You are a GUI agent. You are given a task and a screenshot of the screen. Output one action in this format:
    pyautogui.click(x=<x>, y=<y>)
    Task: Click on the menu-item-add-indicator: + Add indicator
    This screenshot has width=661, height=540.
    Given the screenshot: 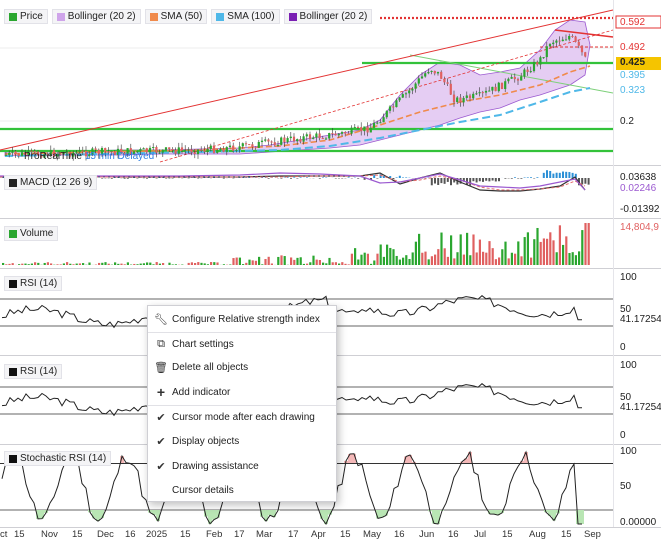 What is the action you would take?
    pyautogui.click(x=242, y=392)
    